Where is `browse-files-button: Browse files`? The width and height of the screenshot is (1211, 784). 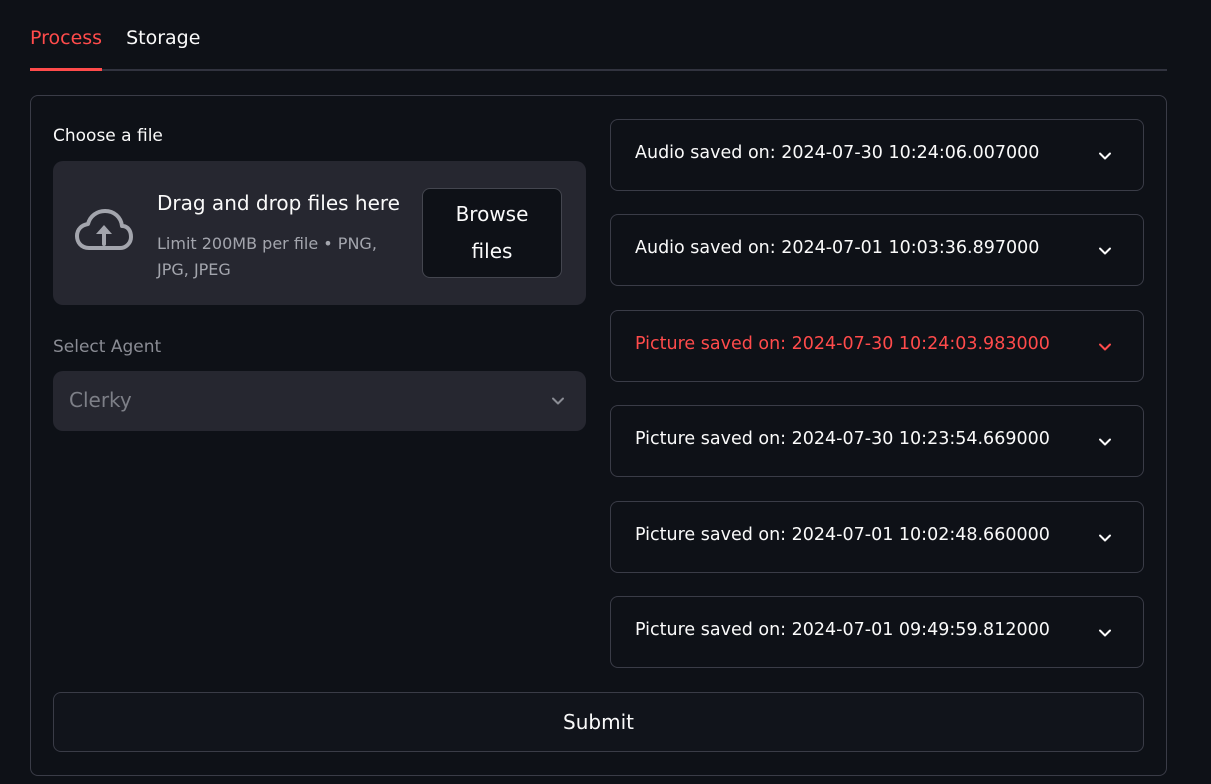
browse-files-button: Browse files is located at coordinates (492, 233).